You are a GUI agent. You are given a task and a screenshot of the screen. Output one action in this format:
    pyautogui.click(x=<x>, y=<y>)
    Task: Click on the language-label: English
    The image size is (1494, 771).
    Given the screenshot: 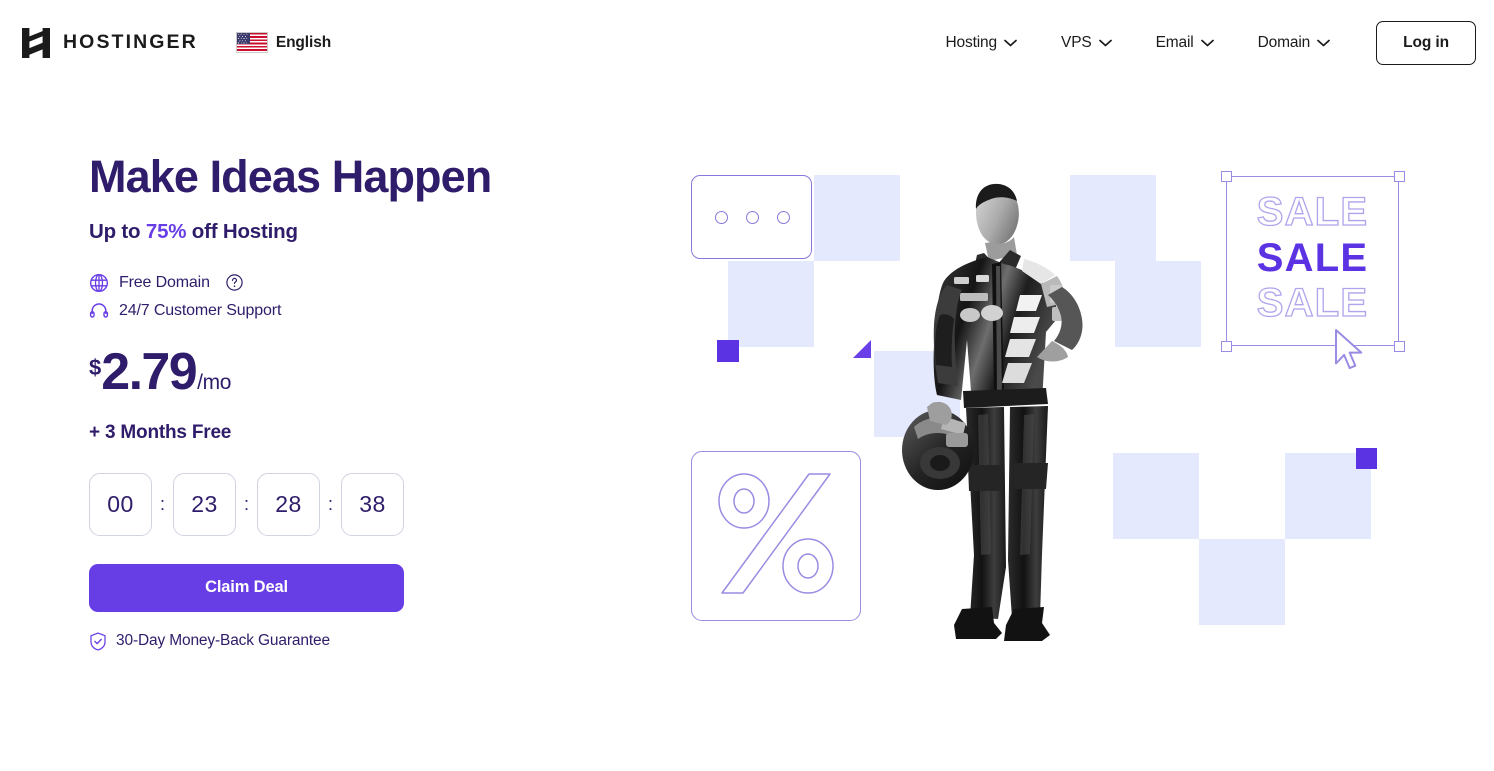 What is the action you would take?
    pyautogui.click(x=303, y=42)
    